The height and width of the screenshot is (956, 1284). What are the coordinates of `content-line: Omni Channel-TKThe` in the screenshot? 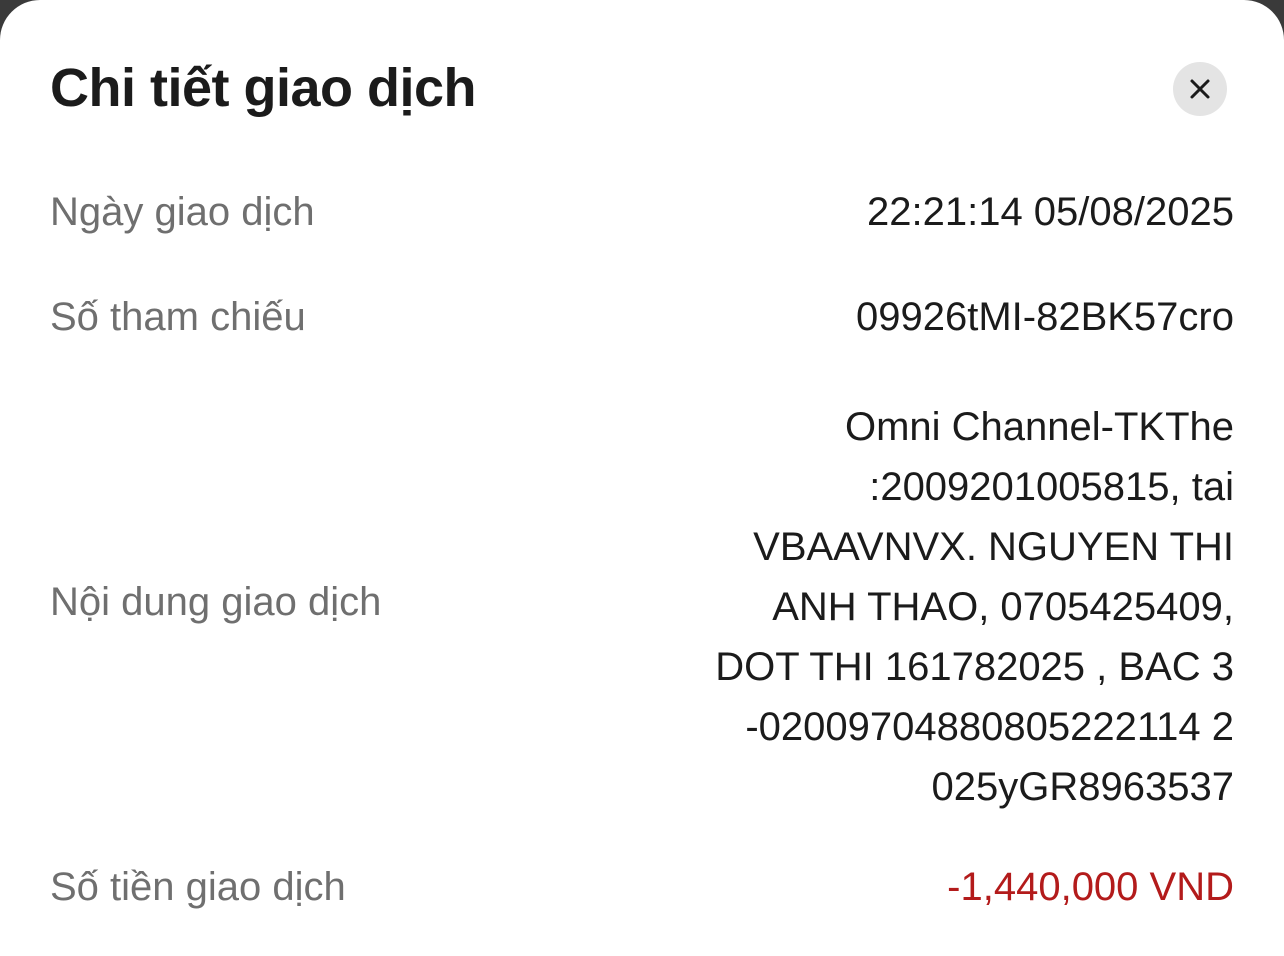 It's located at (1039, 427).